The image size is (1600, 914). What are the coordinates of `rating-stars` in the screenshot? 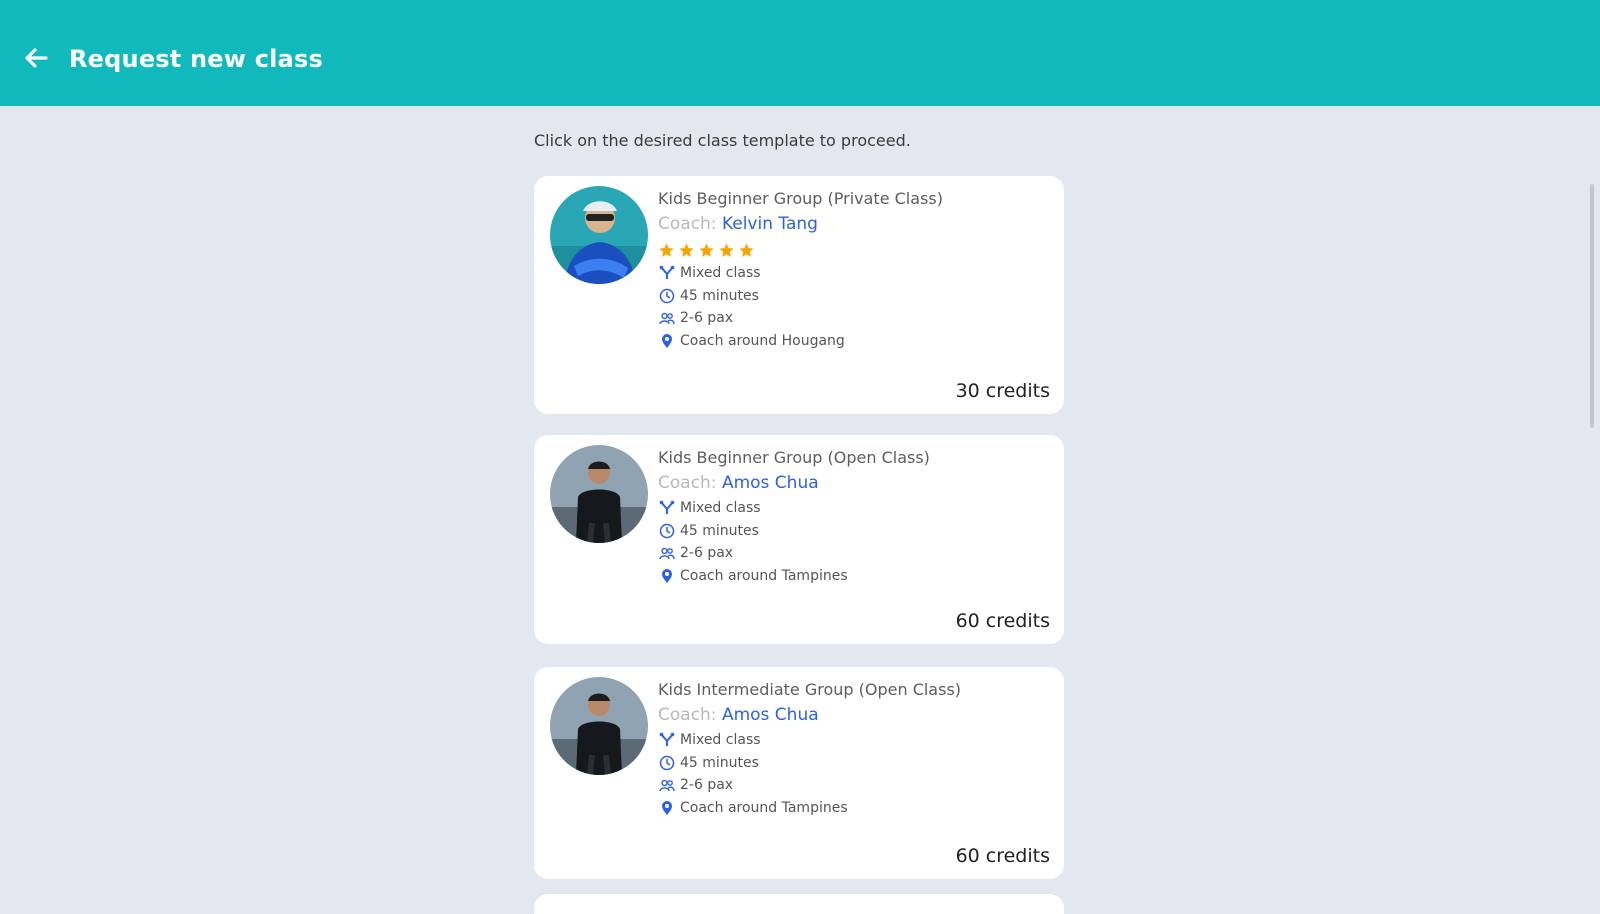 It's located at (854, 250).